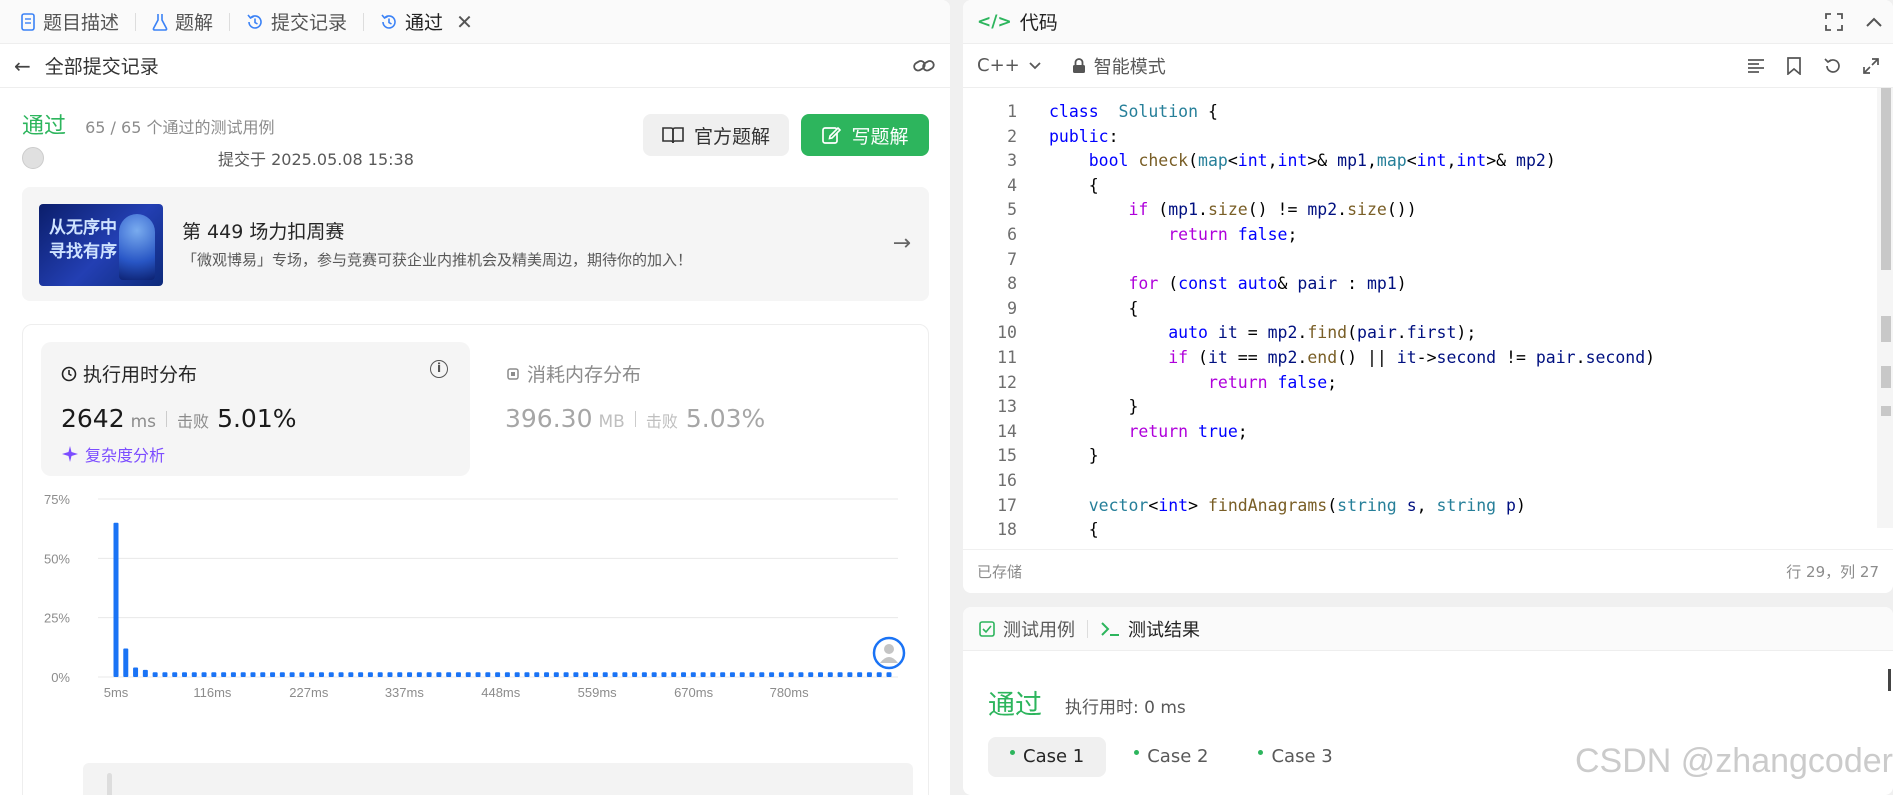 The width and height of the screenshot is (1893, 795). Describe the element at coordinates (33, 158) in the screenshot. I see `avatar` at that location.